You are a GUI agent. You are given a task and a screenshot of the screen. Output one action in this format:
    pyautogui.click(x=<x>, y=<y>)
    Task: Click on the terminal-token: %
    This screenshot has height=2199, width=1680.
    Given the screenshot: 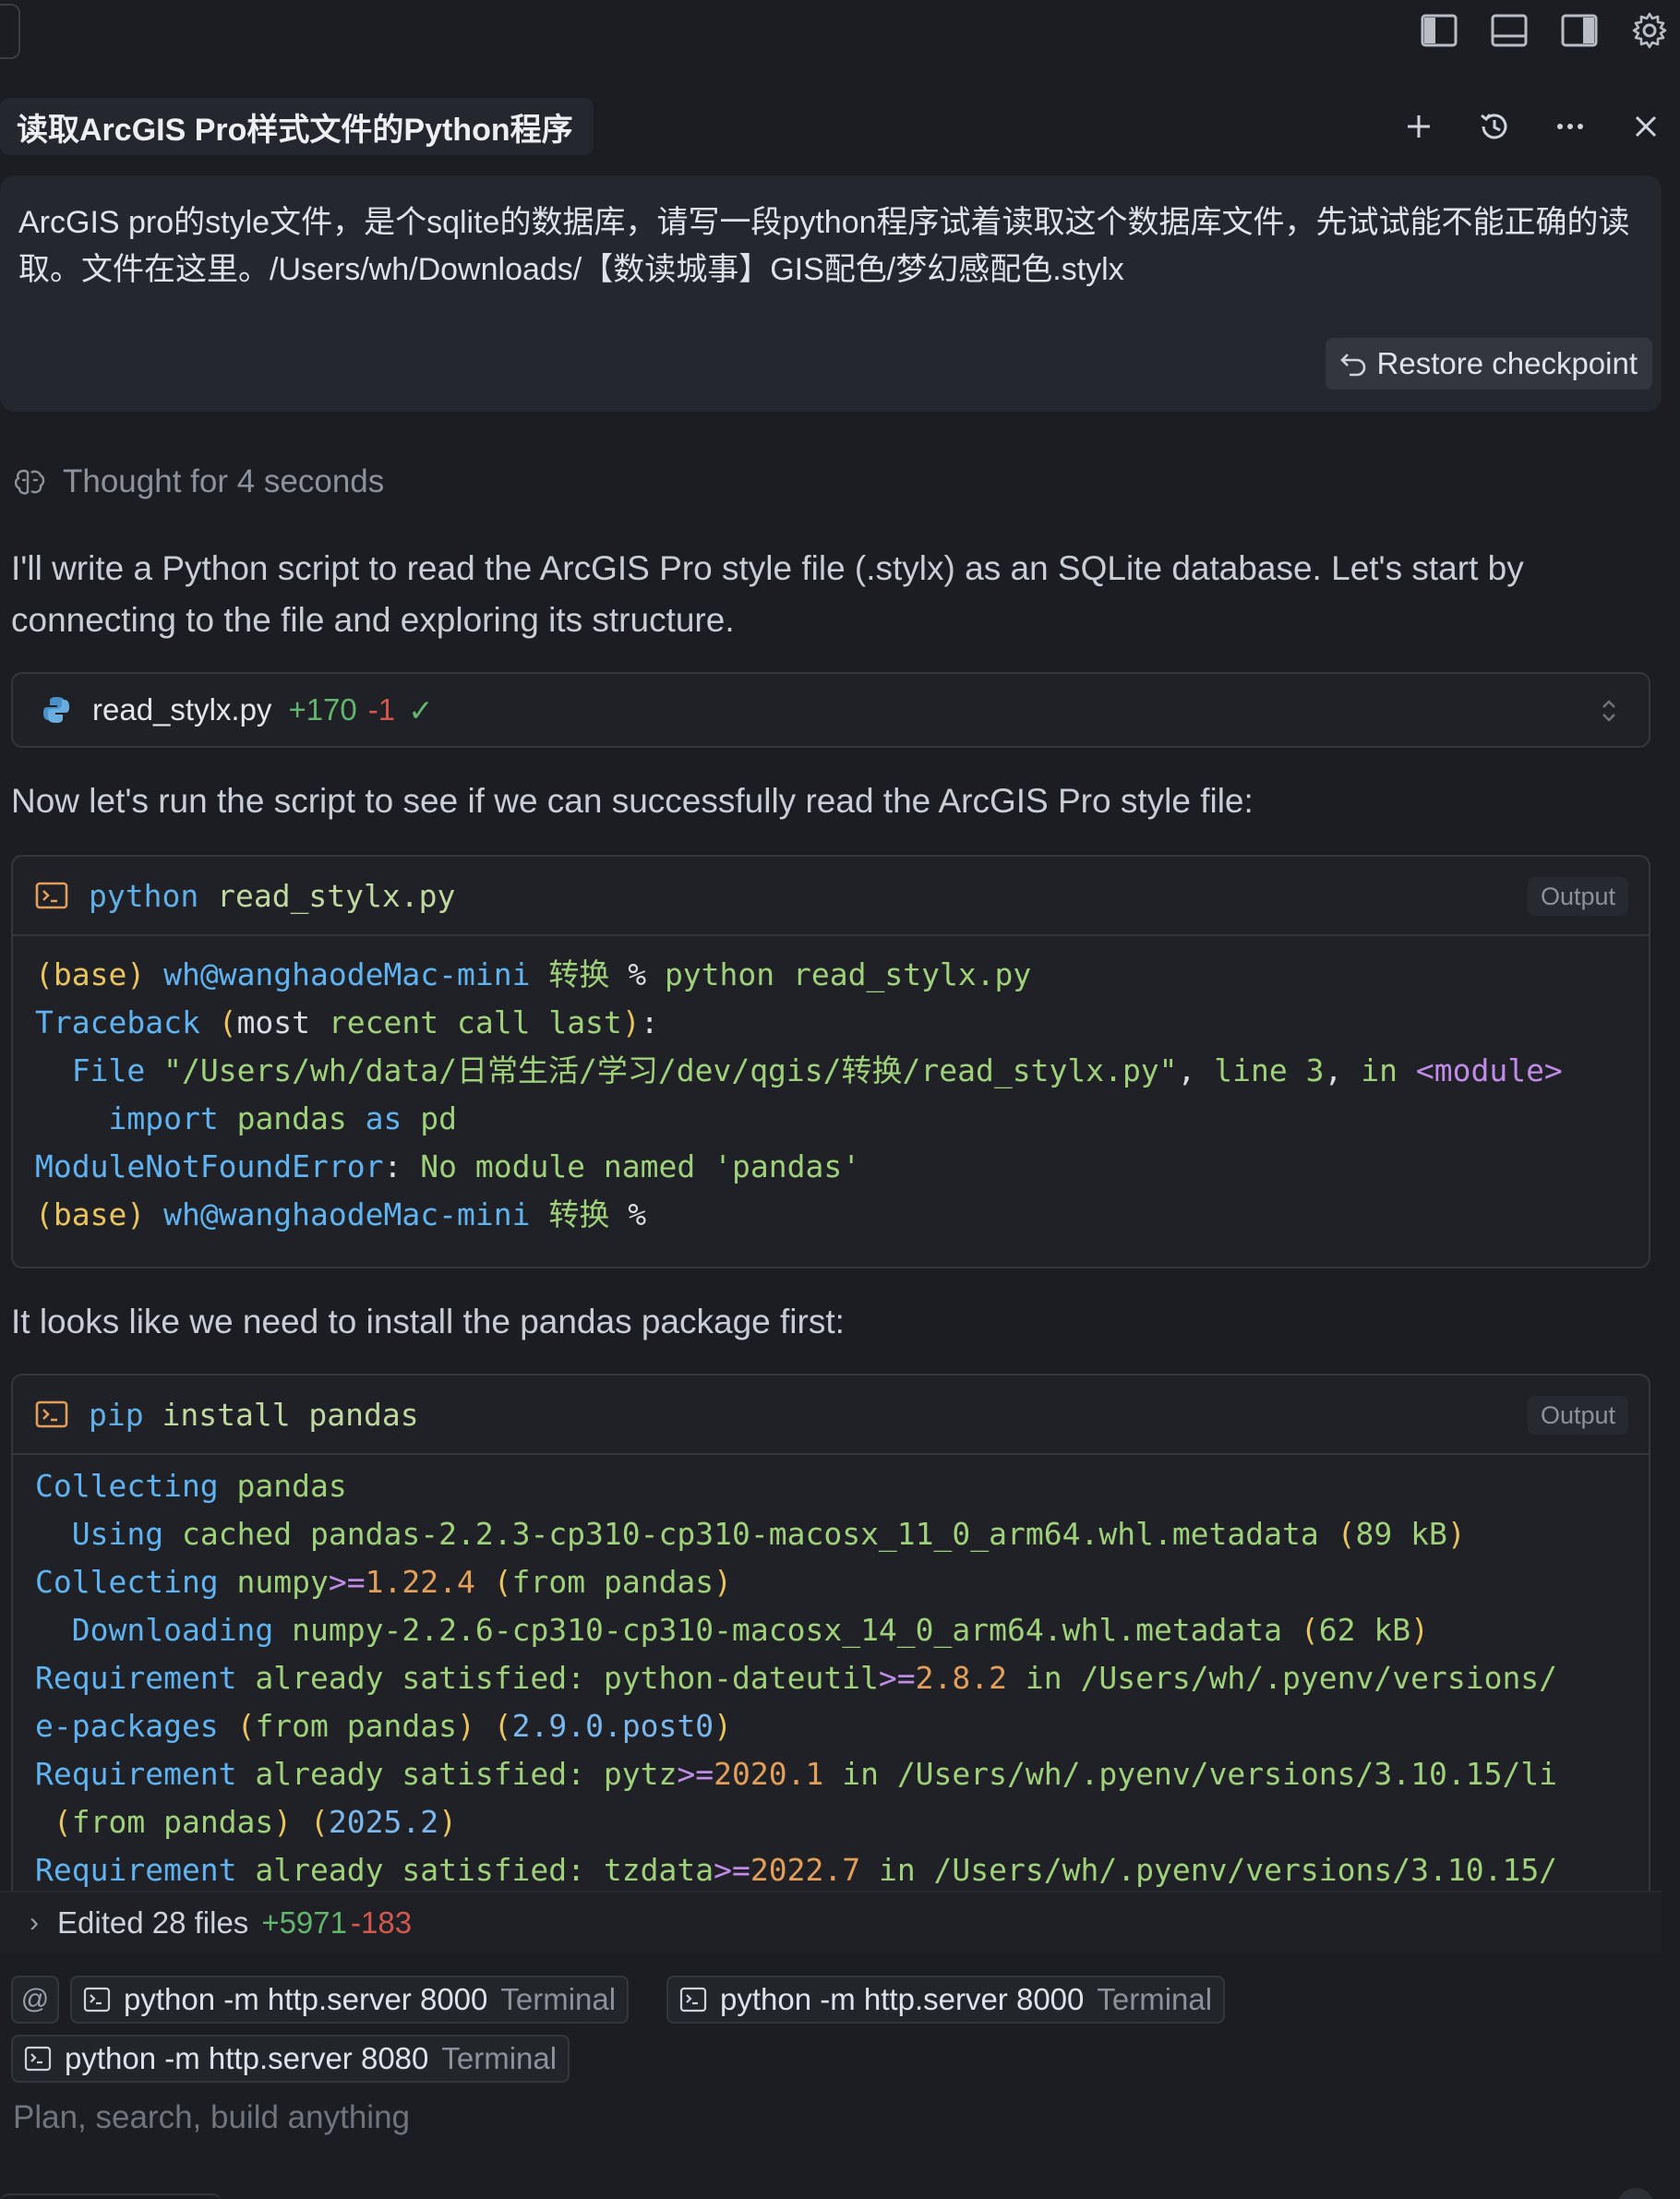 What is the action you would take?
    pyautogui.click(x=628, y=1214)
    